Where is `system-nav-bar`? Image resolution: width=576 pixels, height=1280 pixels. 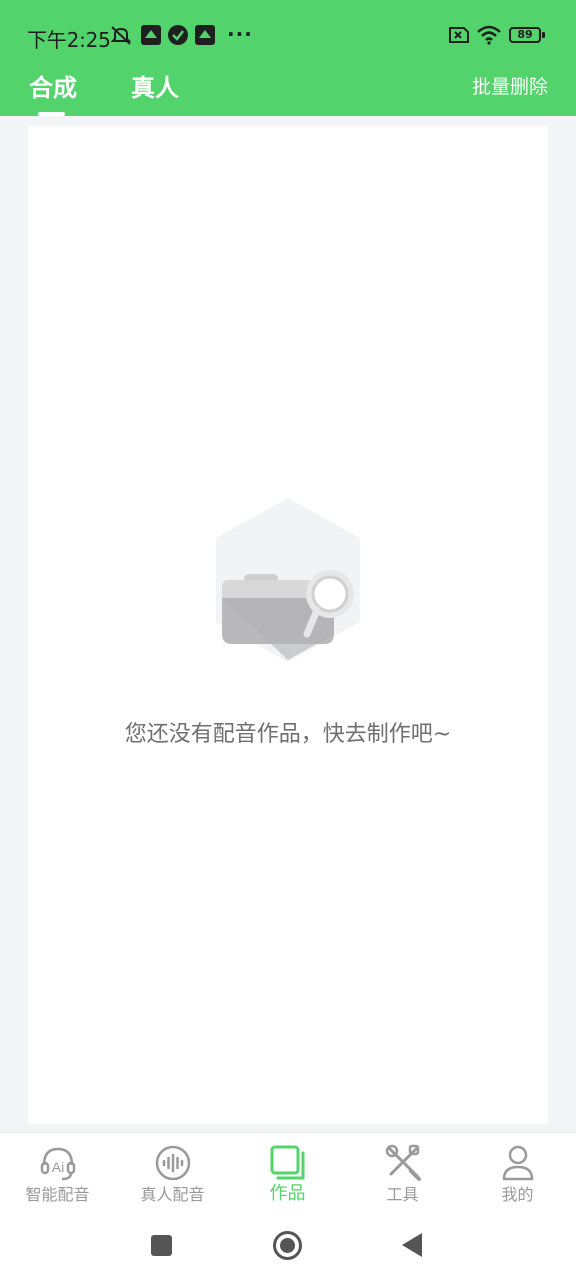
system-nav-bar is located at coordinates (288, 1245).